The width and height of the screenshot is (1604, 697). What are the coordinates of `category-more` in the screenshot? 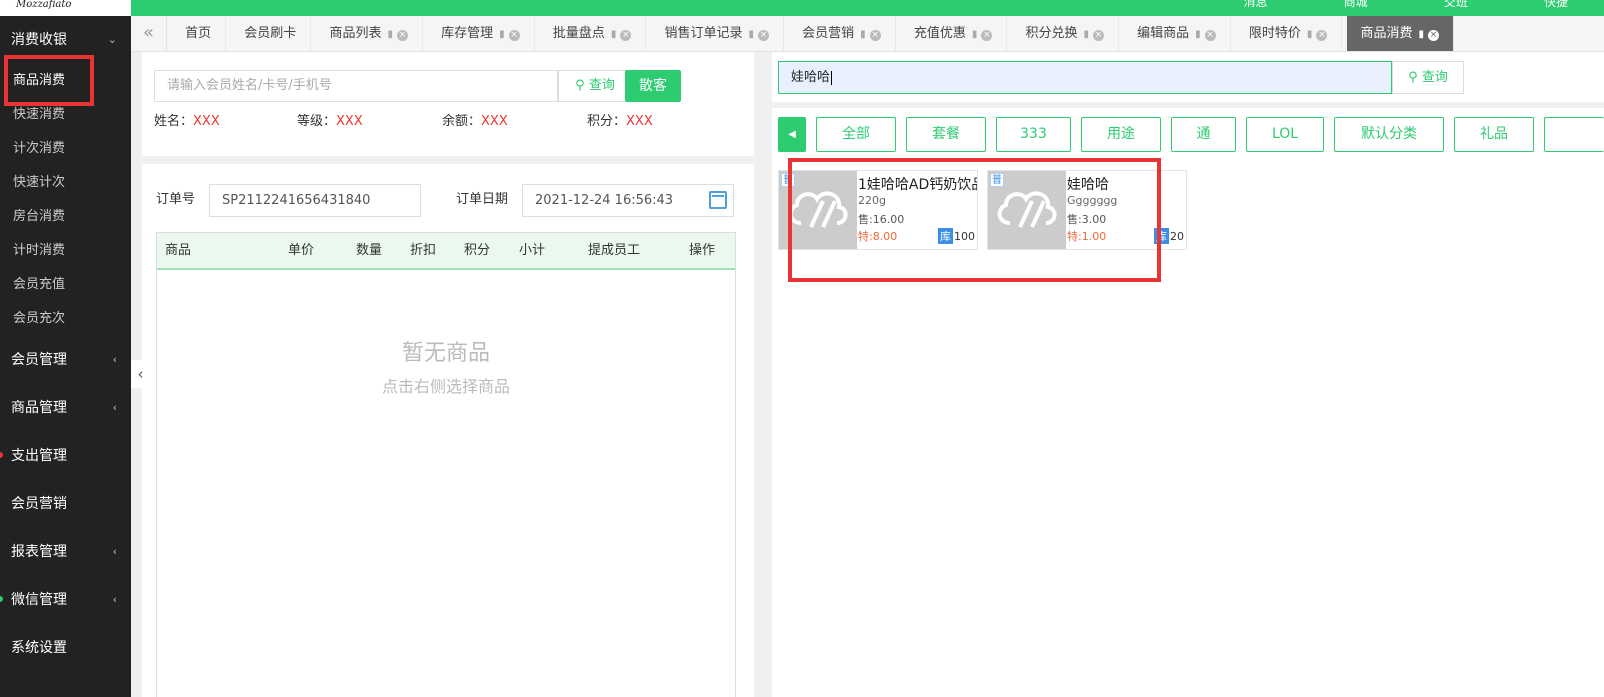 It's located at (1574, 134).